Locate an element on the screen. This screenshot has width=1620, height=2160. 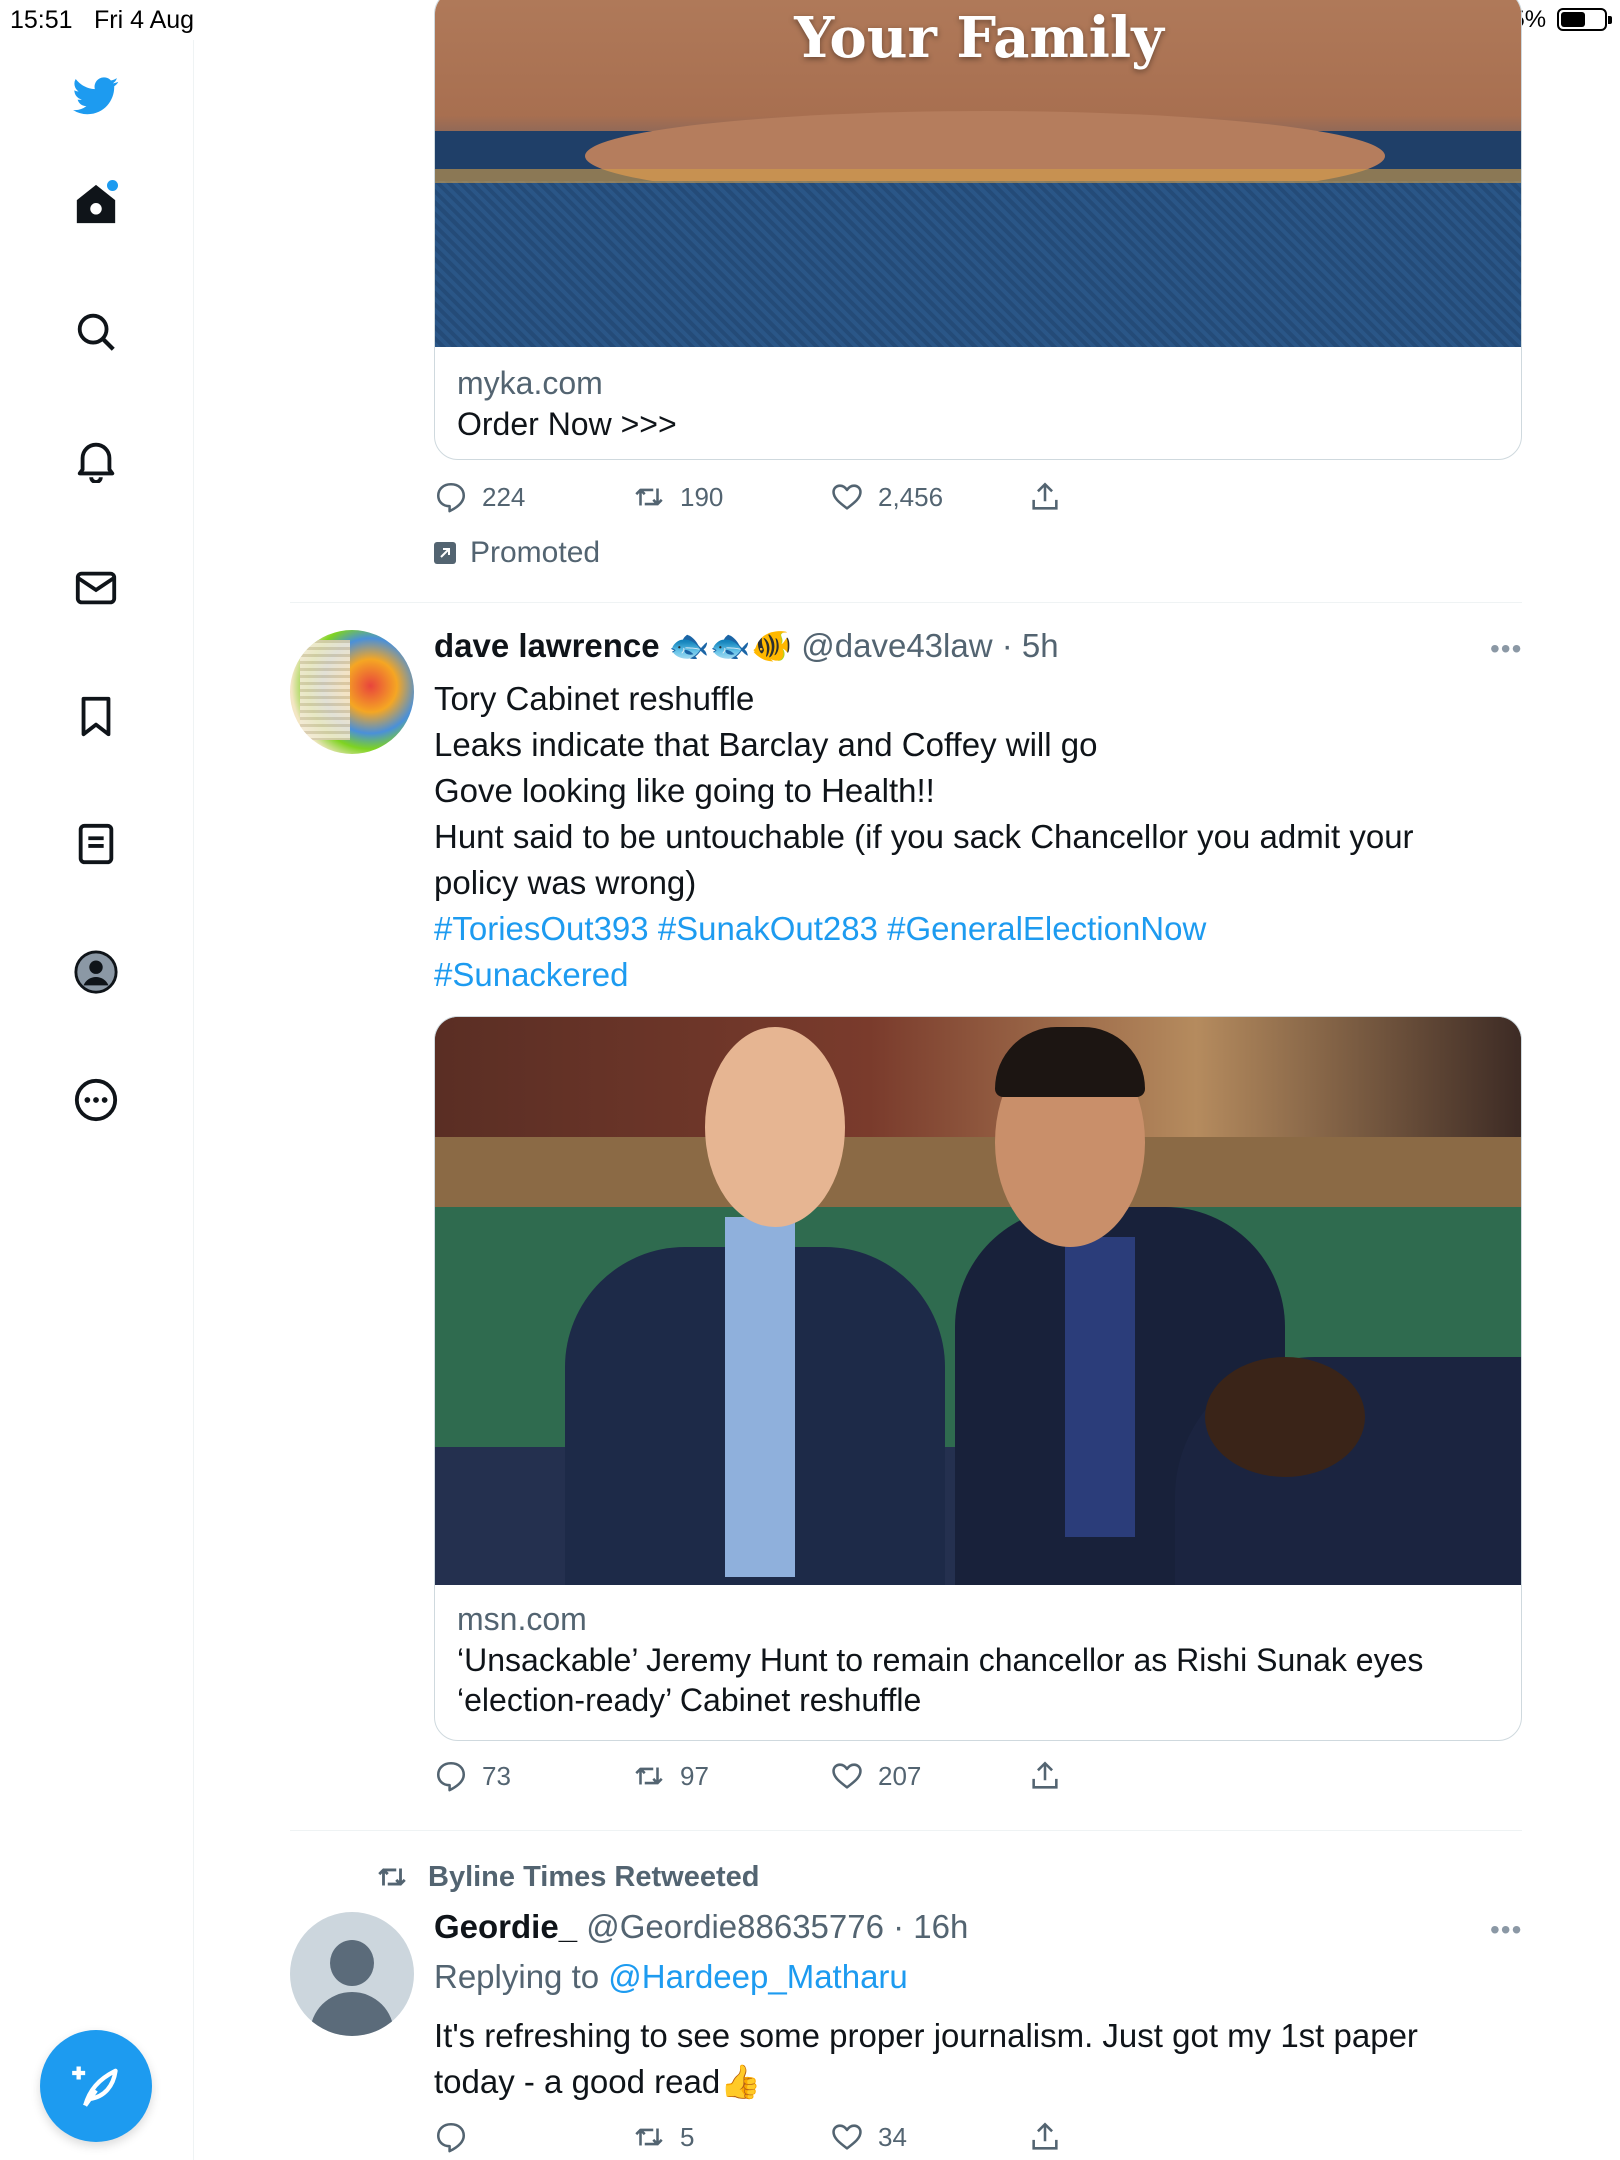
promoted-text: Promoted is located at coordinates (535, 552).